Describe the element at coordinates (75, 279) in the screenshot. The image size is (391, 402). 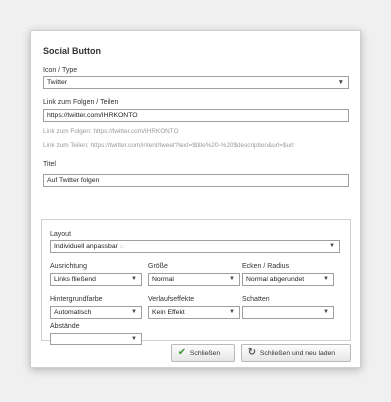
I see `ausrichtung-value: Links fließend` at that location.